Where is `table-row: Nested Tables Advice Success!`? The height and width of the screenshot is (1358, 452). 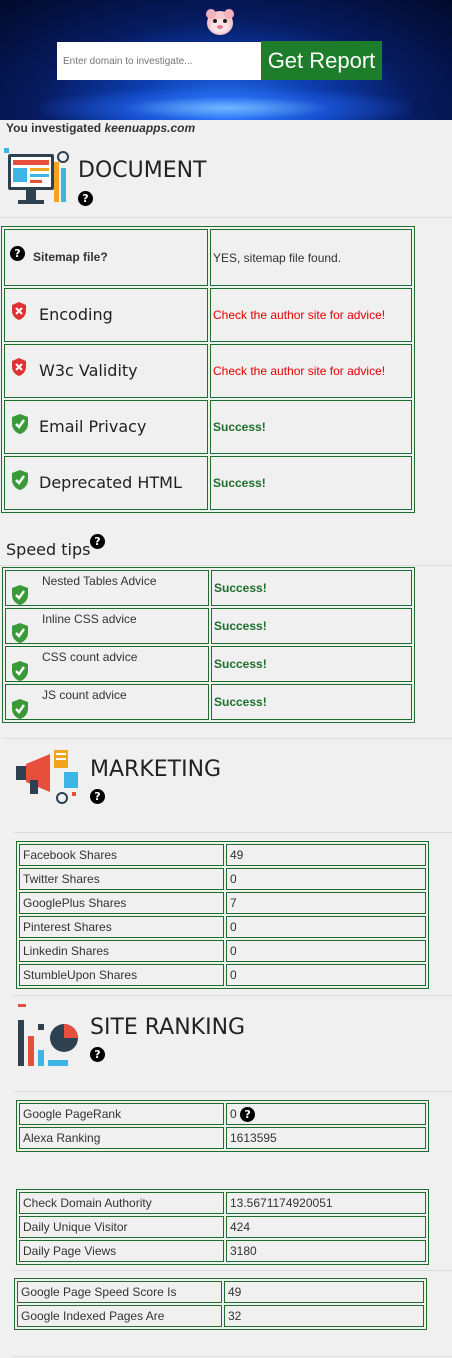 table-row: Nested Tables Advice Success! is located at coordinates (208, 588).